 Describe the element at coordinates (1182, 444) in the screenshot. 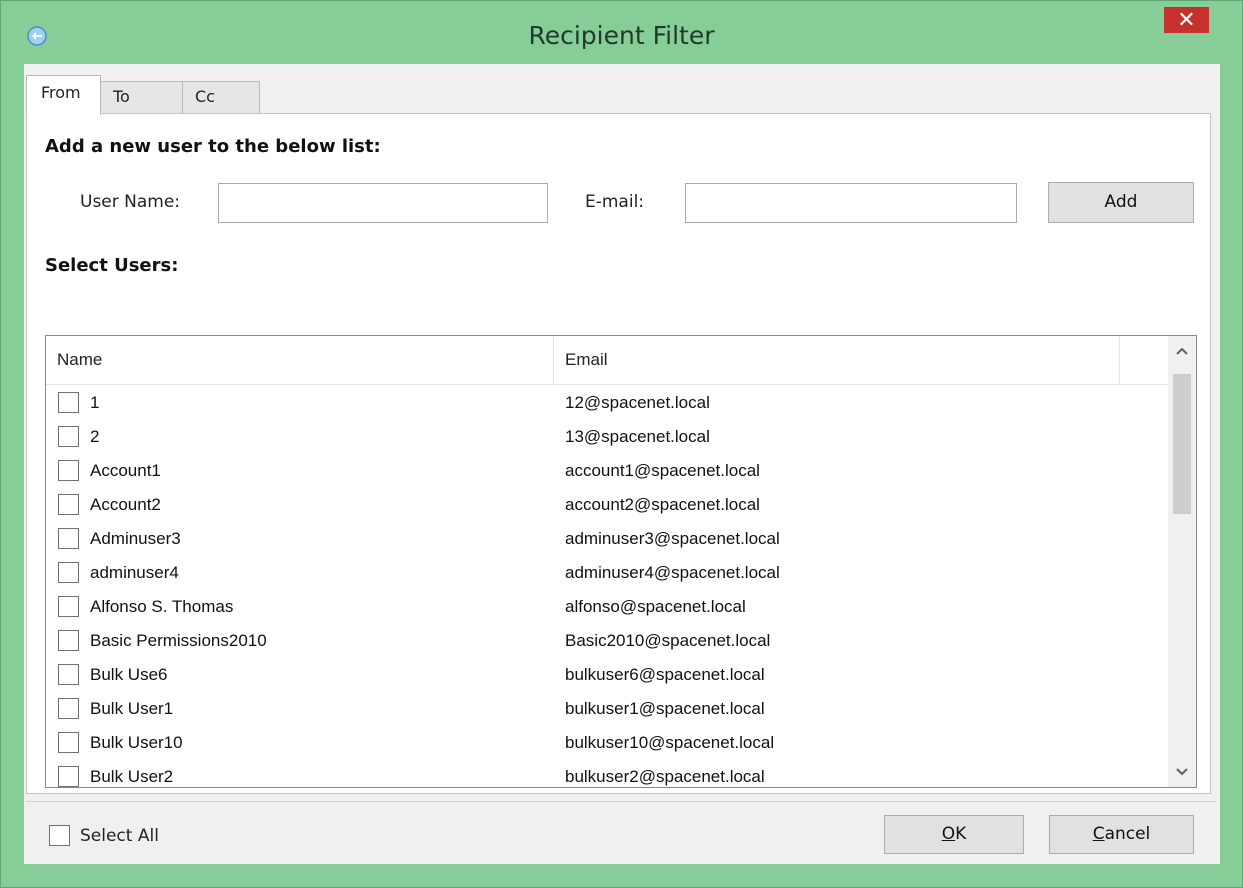

I see `scroll-thumb` at that location.